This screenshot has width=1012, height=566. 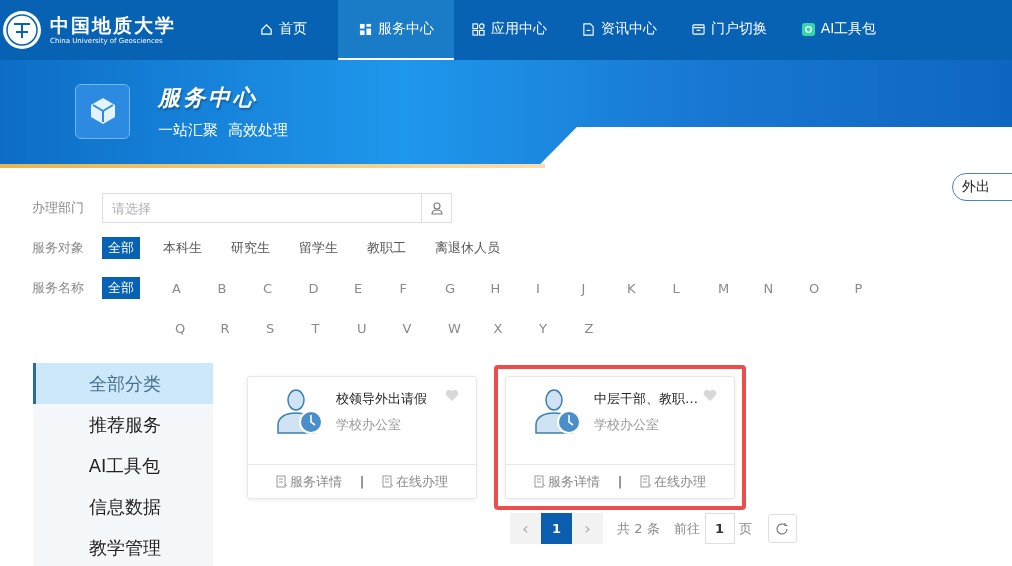 I want to click on letter-option: K, so click(x=635, y=288).